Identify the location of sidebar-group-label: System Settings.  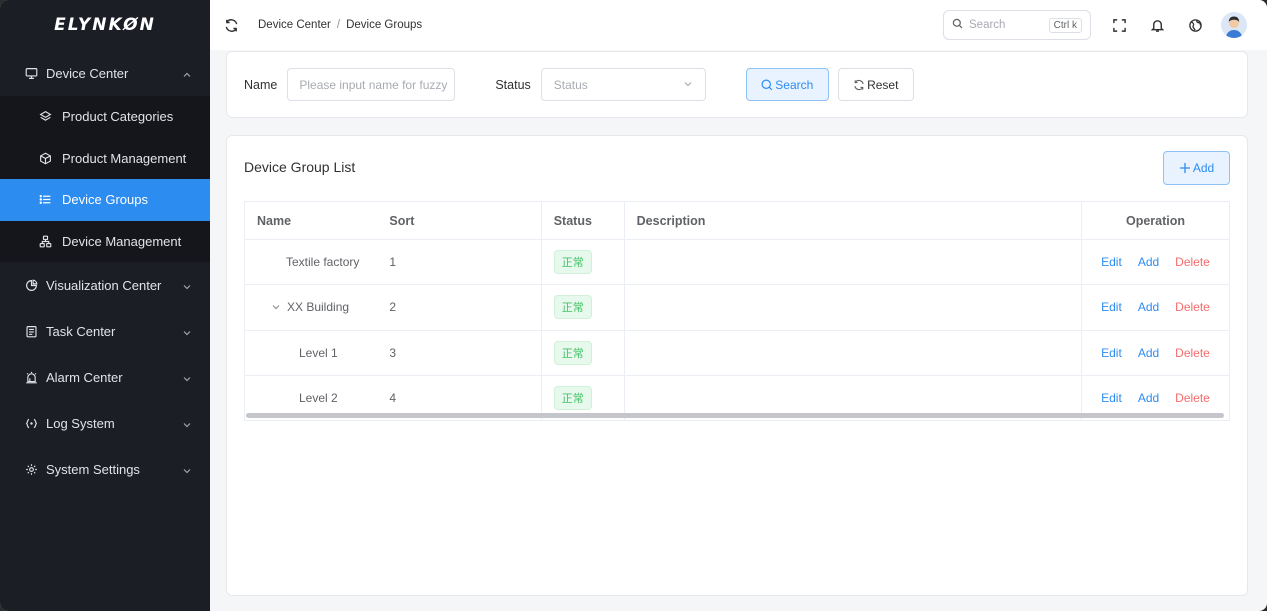
(93, 469).